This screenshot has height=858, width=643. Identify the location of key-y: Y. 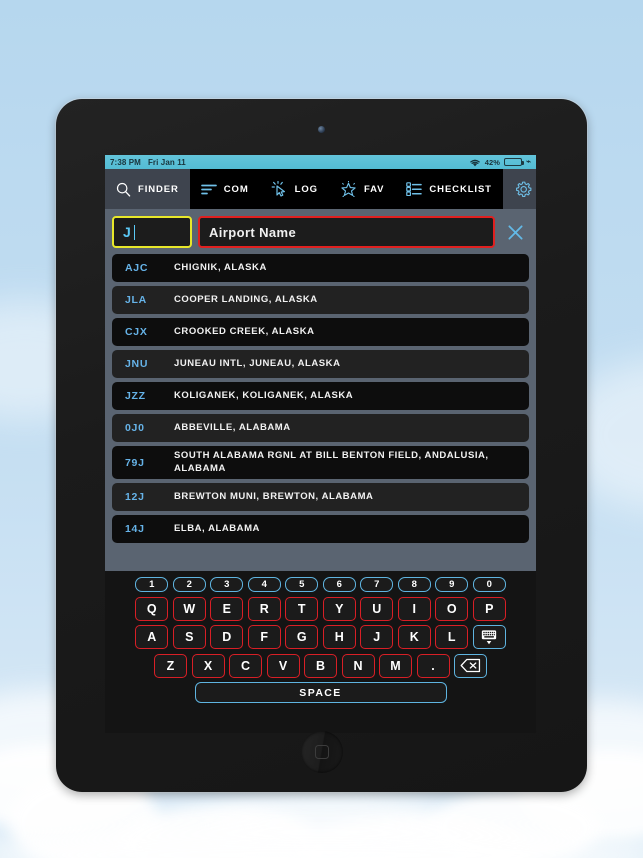
(339, 608).